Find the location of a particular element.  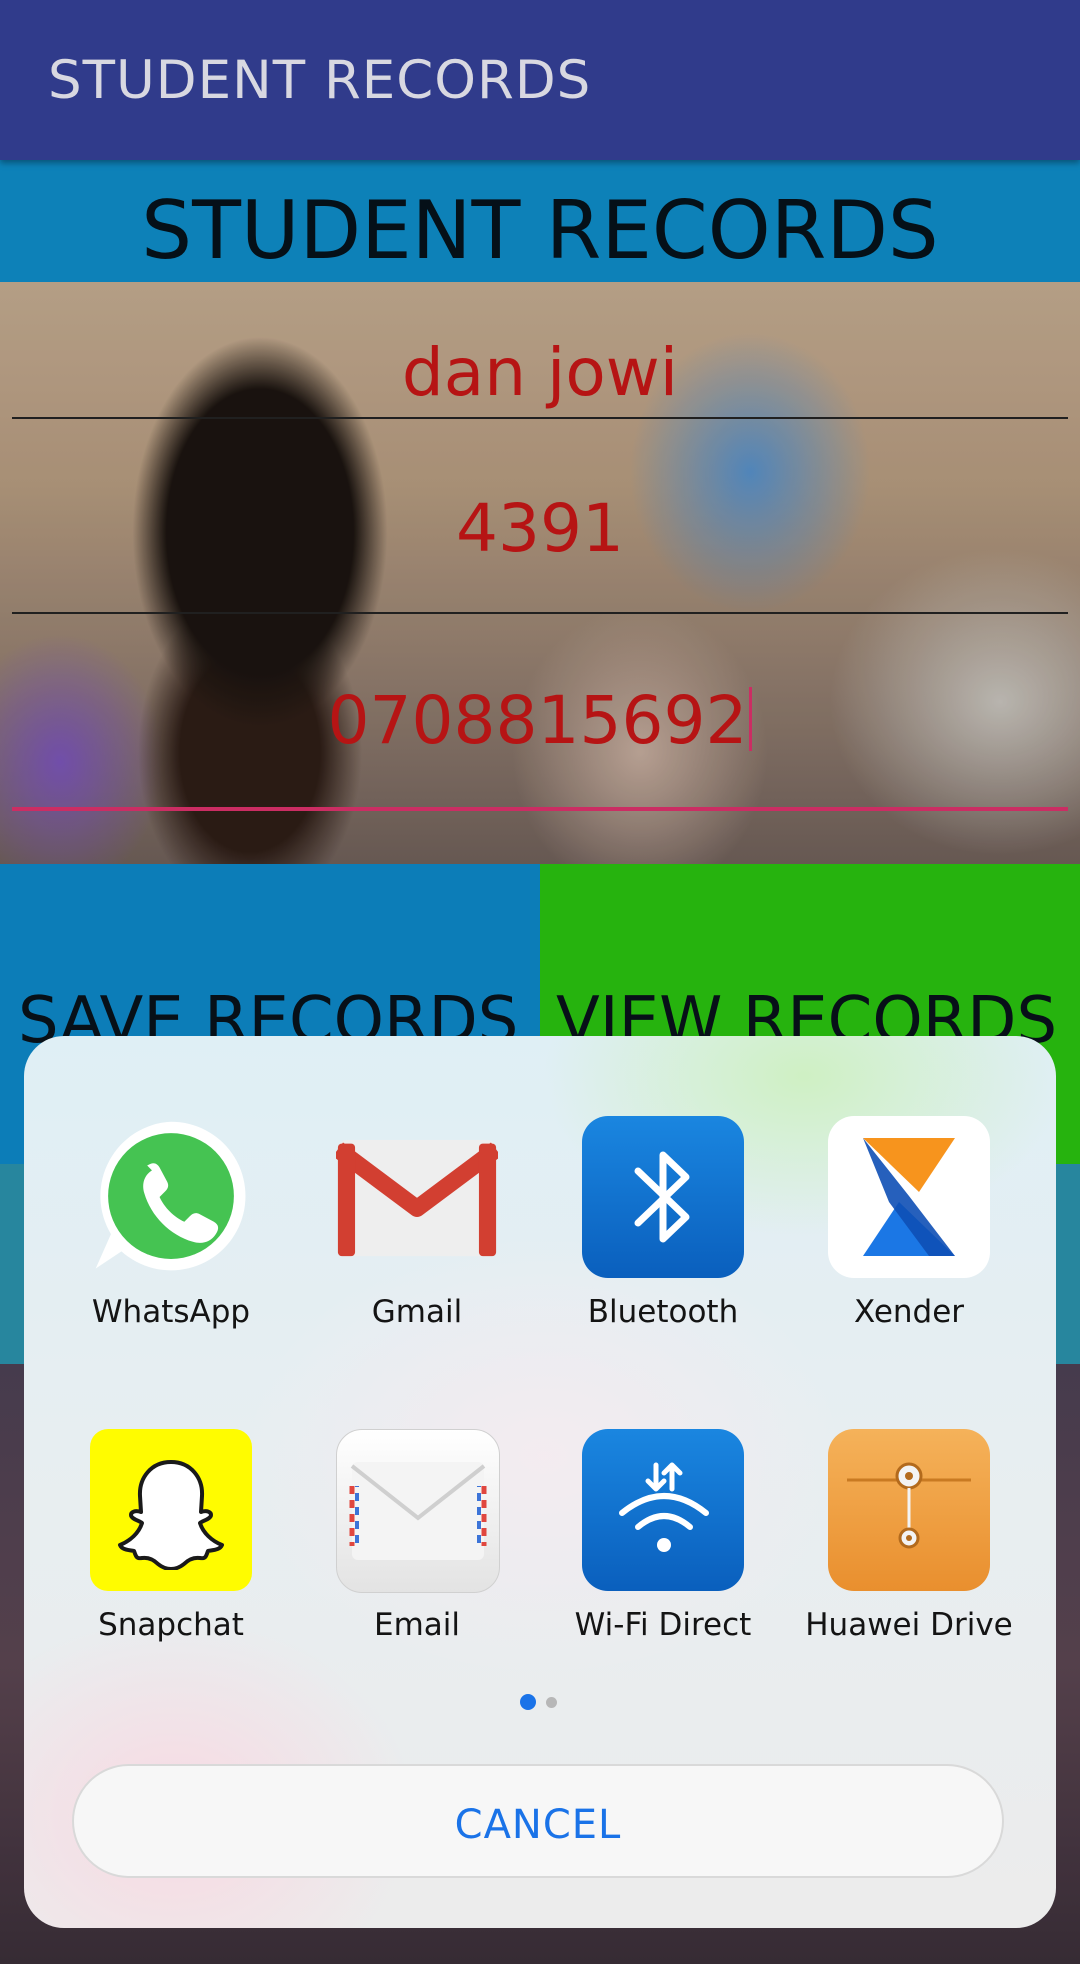

cancel-button: CANCEL is located at coordinates (538, 1821).